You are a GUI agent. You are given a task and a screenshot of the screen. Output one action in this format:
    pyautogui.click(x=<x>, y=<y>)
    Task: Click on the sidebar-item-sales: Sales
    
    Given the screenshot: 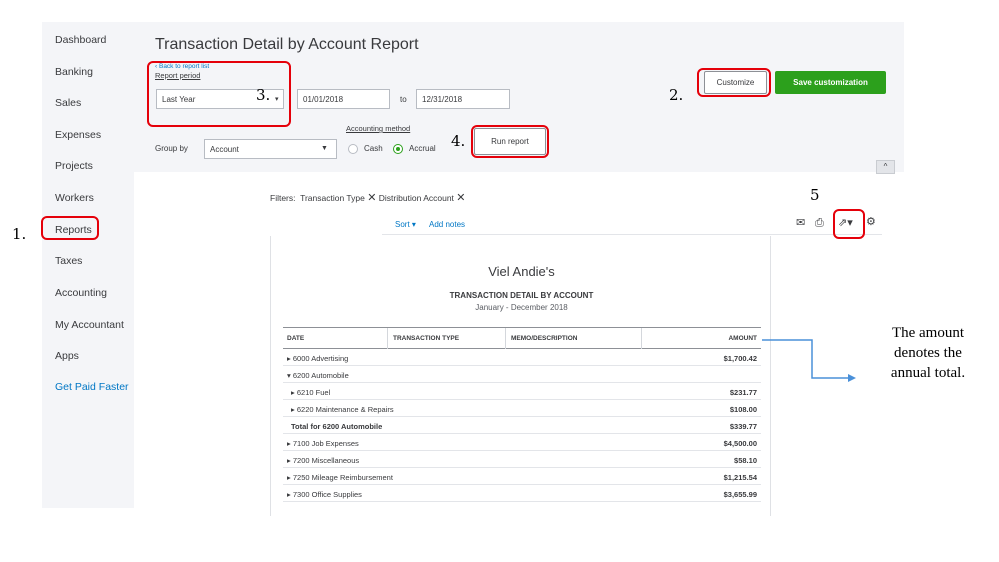 What is the action you would take?
    pyautogui.click(x=68, y=103)
    